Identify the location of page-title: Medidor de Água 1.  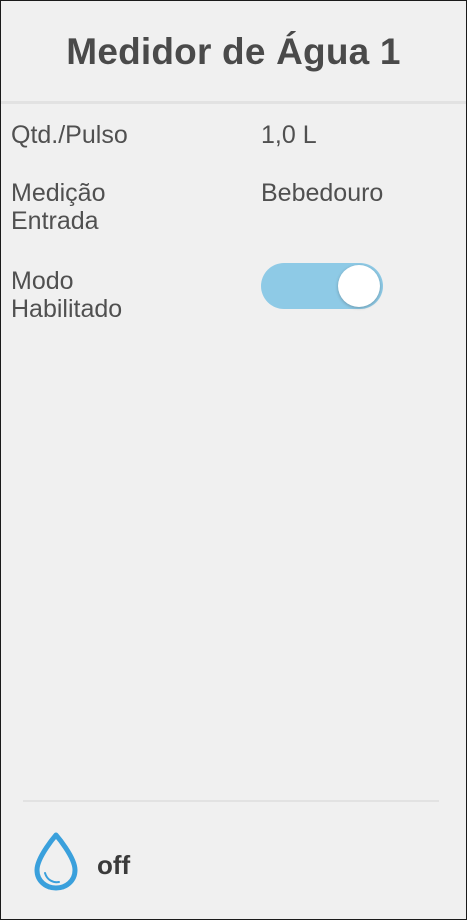
(233, 51).